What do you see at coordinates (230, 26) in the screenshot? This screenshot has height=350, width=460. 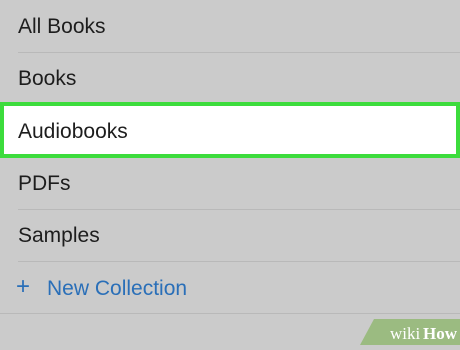 I see `collection-item-all-books: All Books` at bounding box center [230, 26].